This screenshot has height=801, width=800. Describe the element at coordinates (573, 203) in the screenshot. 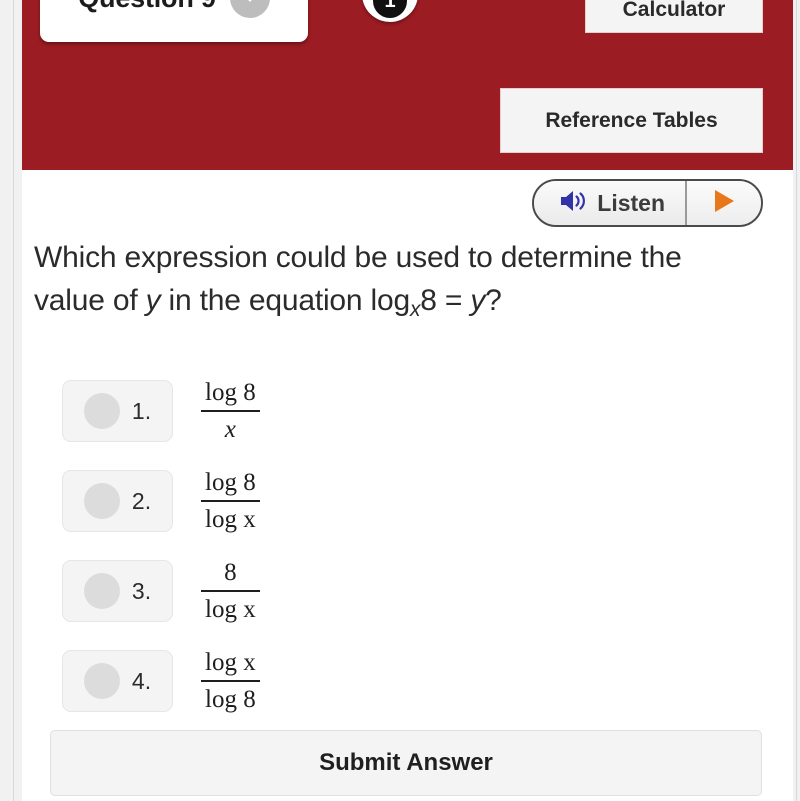

I see `speaker-icon` at that location.